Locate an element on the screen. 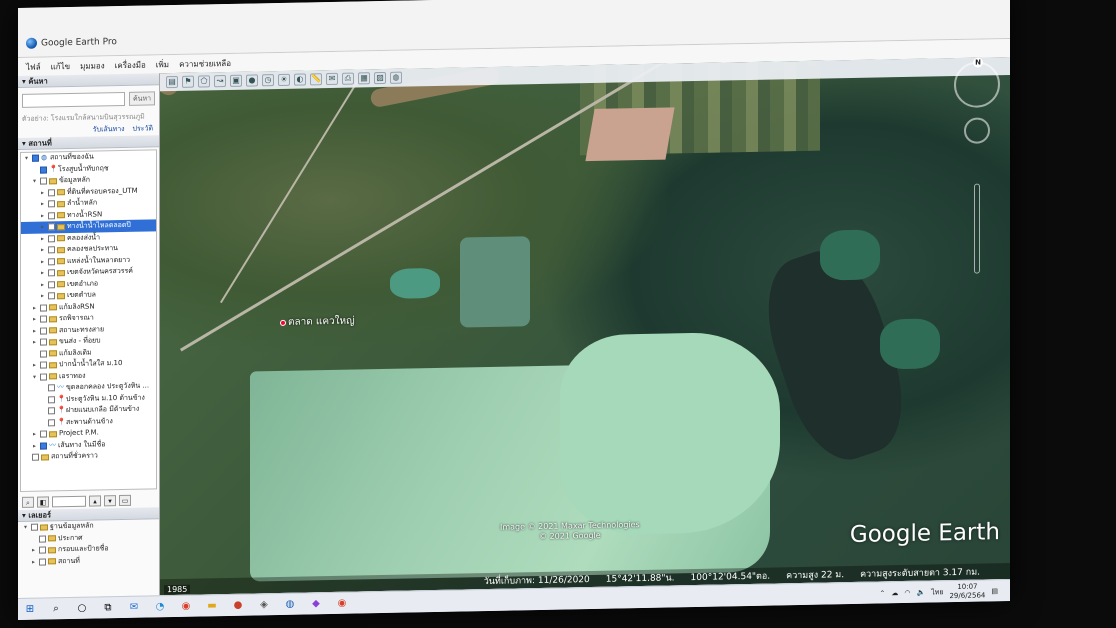 Image resolution: width=1116 pixels, height=628 pixels. move-up-icon: ▴ is located at coordinates (95, 500).